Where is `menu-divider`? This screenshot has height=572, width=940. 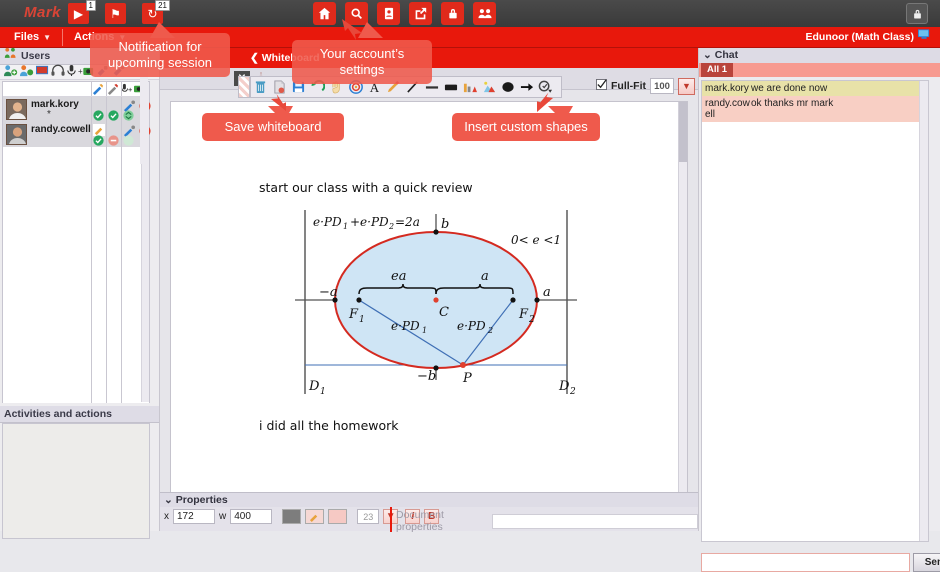 menu-divider is located at coordinates (62, 37).